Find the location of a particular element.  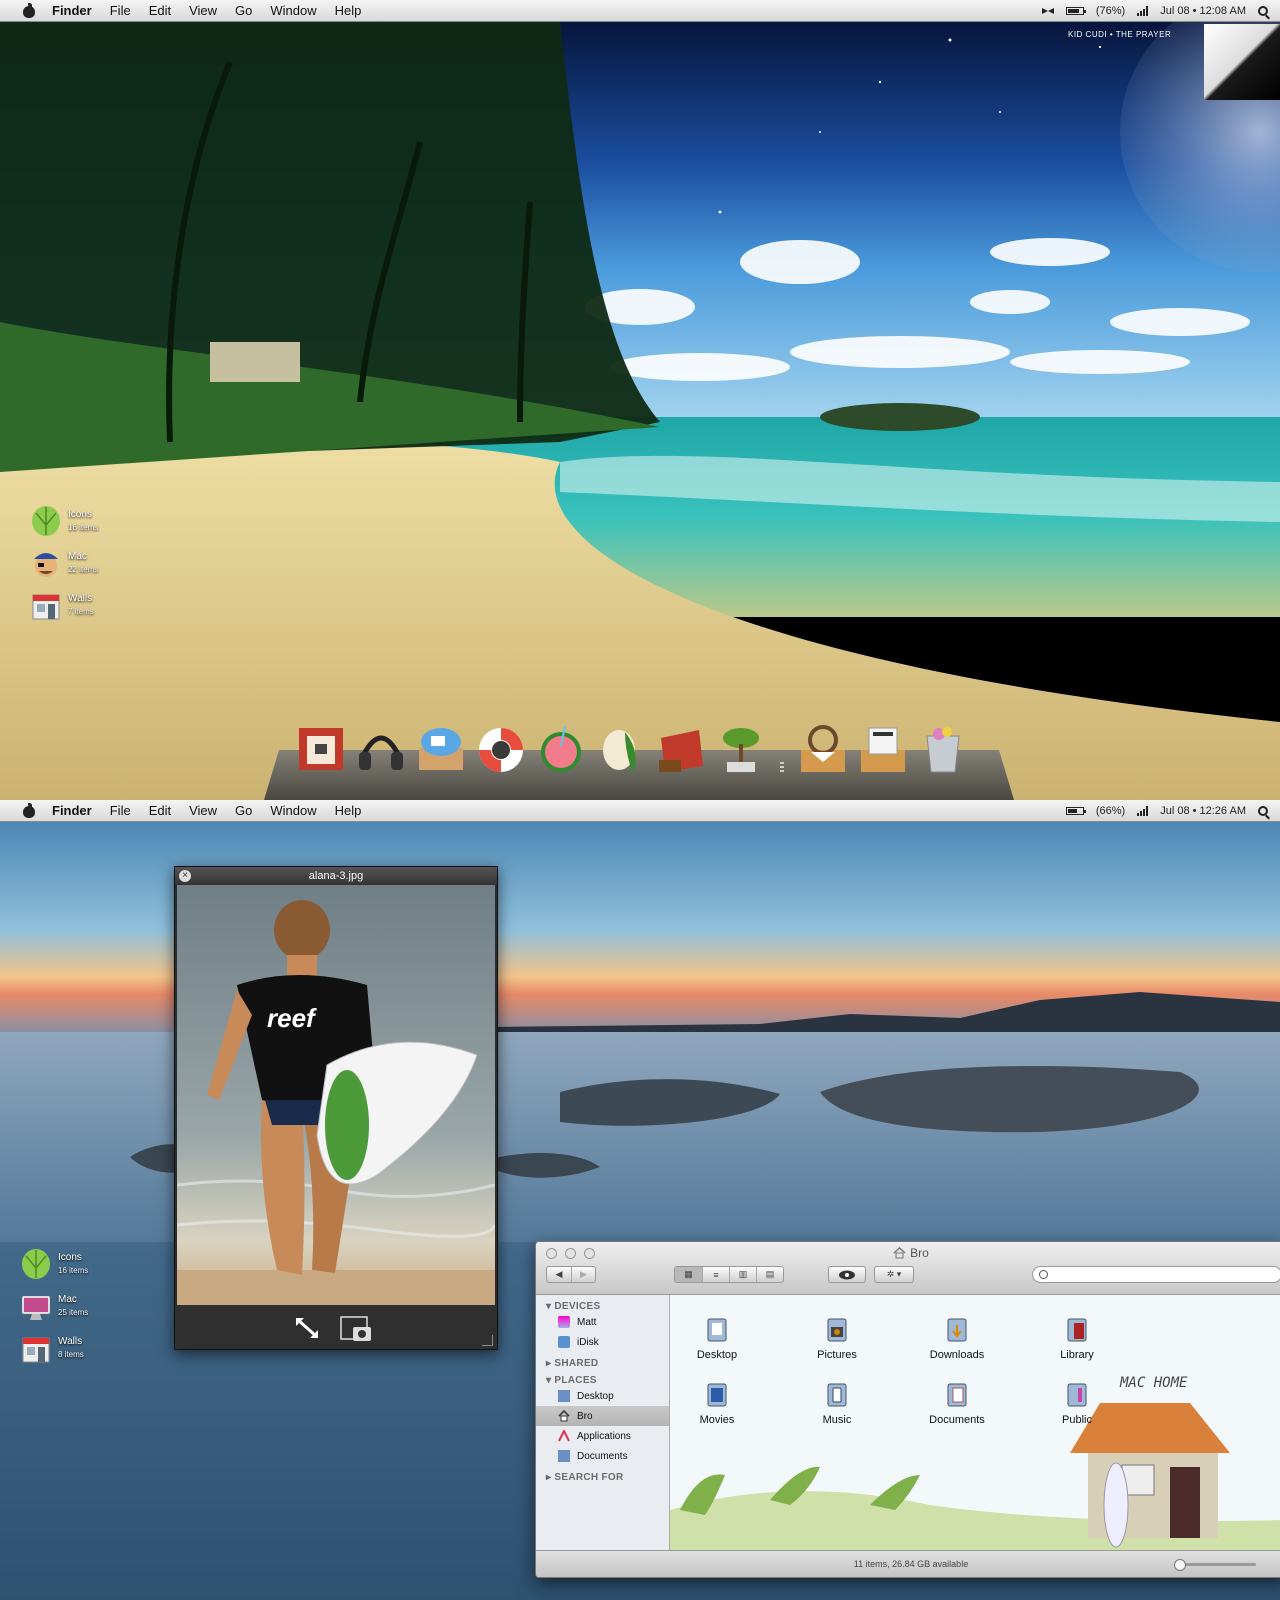

lifebuoy-icon is located at coordinates (501, 749).